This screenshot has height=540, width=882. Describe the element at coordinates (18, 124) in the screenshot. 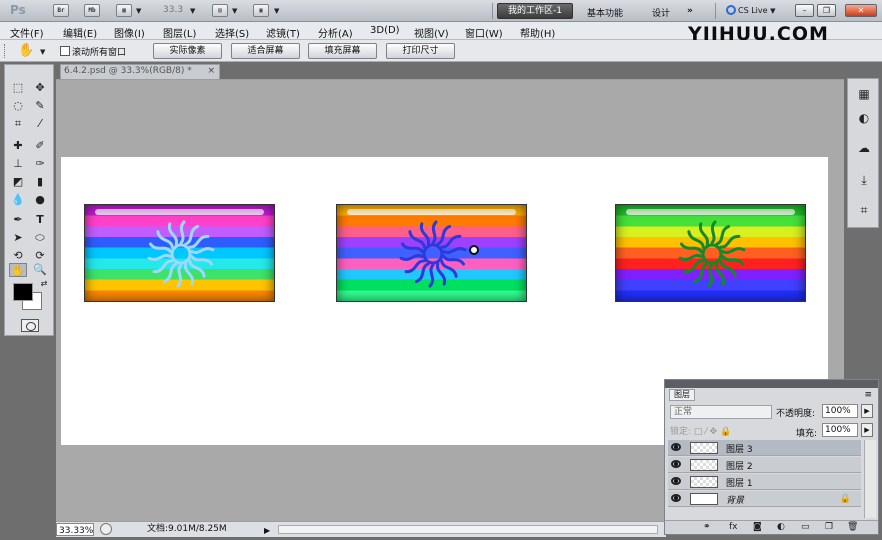

I see `crop-tool-icon: ⌗` at that location.